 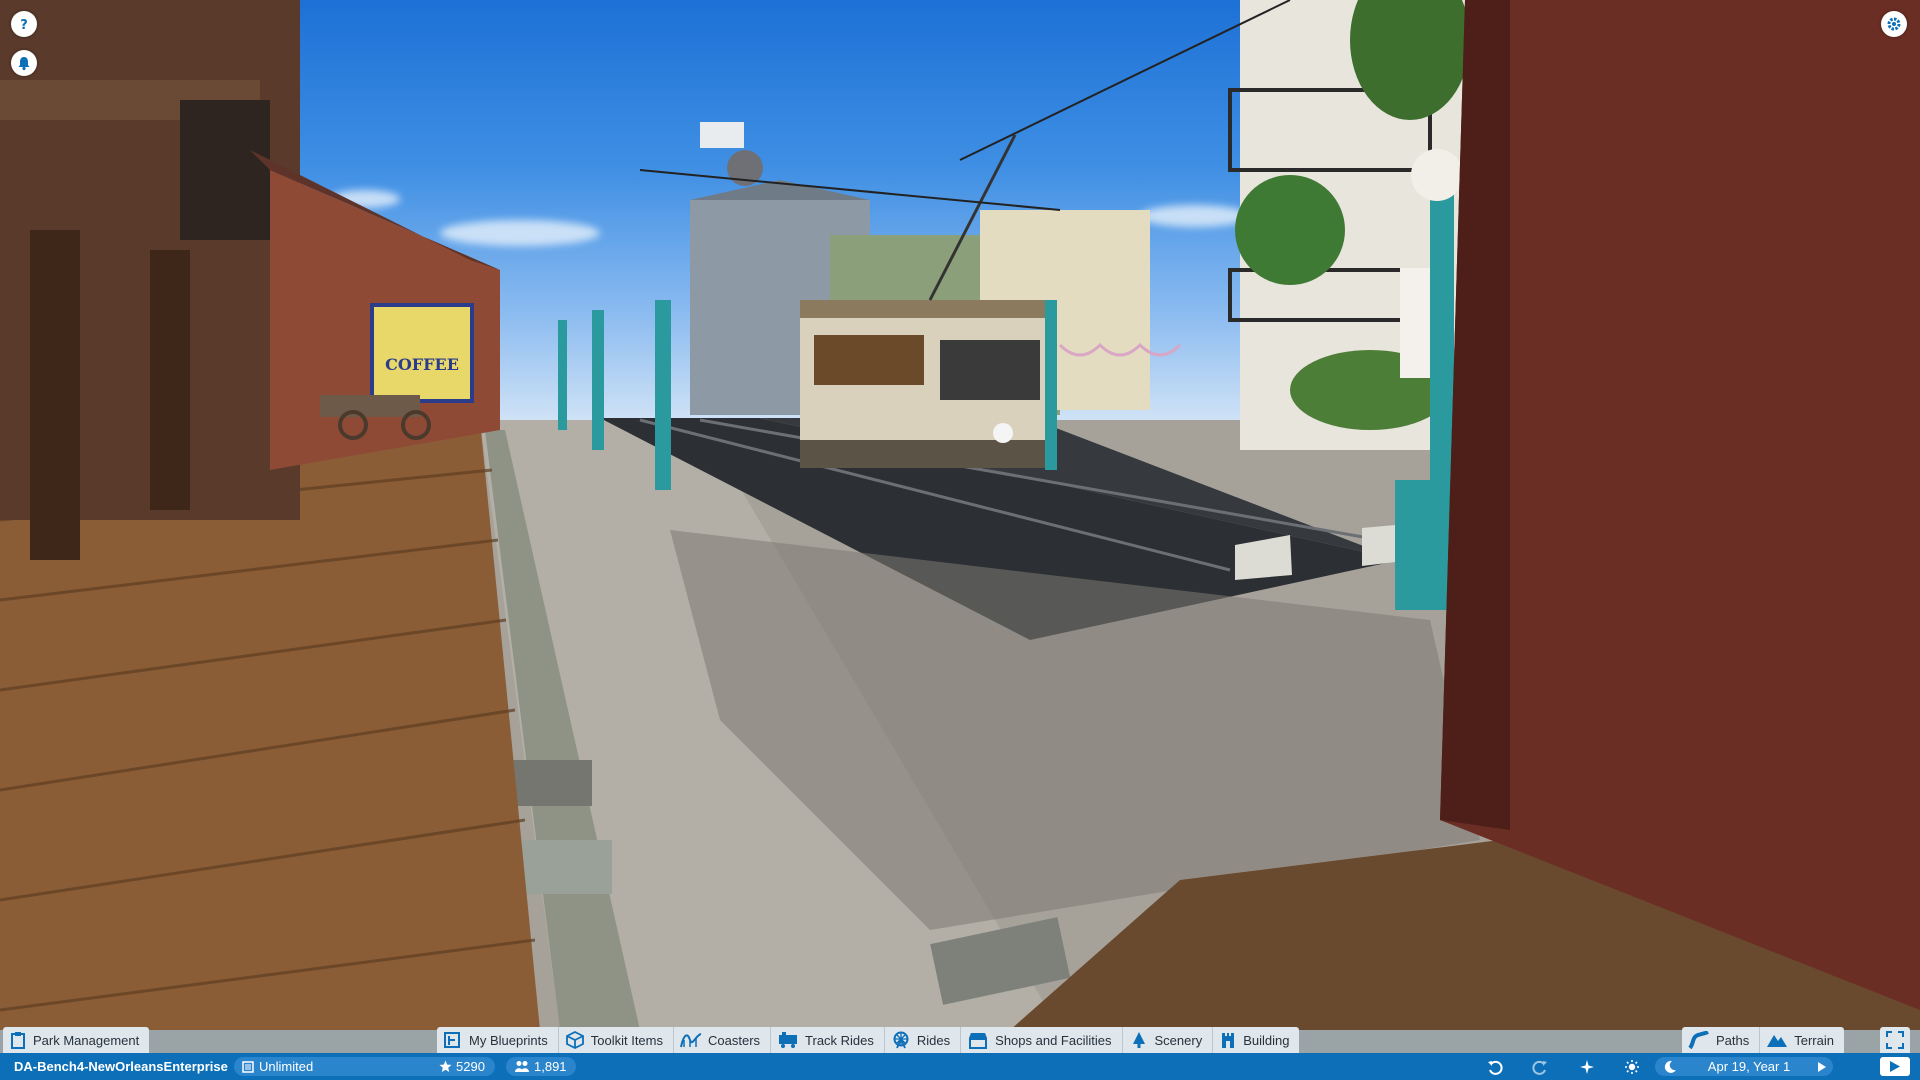 I want to click on building-label: Building, so click(x=1266, y=1040).